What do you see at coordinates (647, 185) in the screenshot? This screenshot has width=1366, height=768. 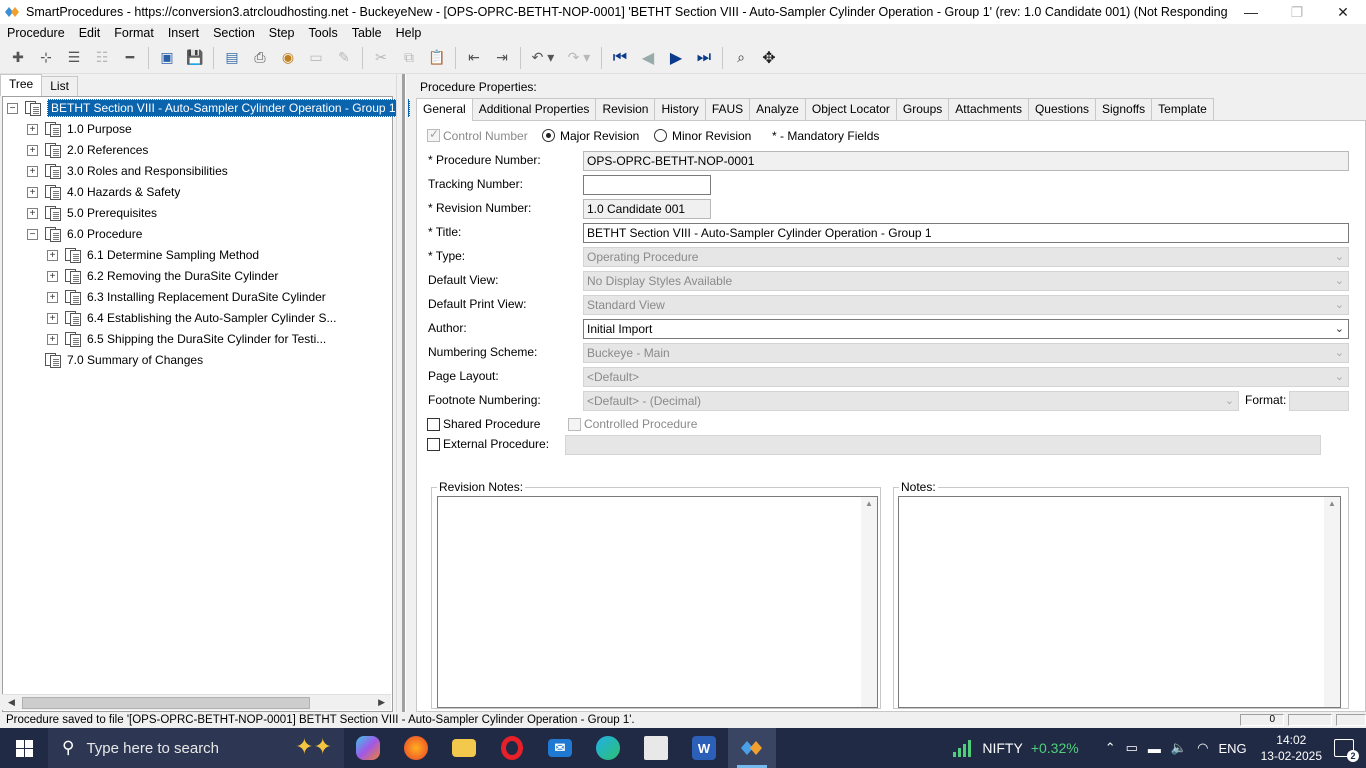 I see `tracking-number-field` at bounding box center [647, 185].